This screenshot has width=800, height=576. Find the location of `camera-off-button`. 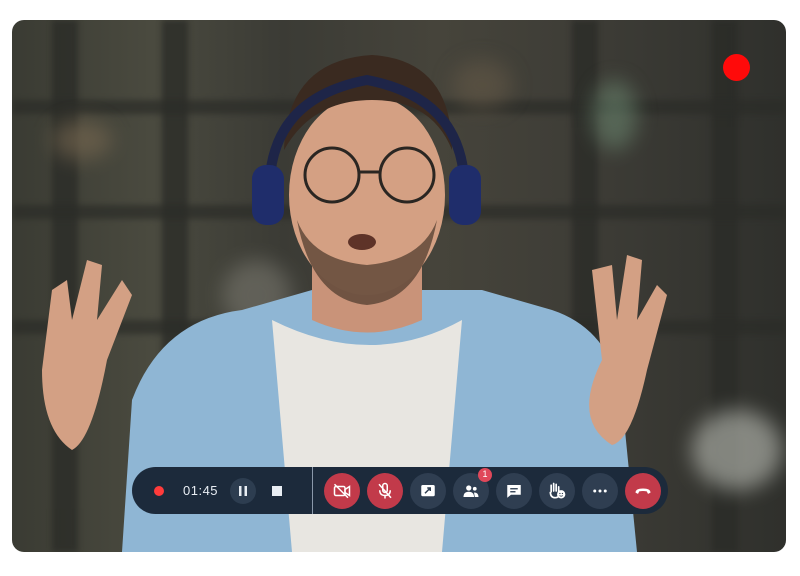

camera-off-button is located at coordinates (342, 490).